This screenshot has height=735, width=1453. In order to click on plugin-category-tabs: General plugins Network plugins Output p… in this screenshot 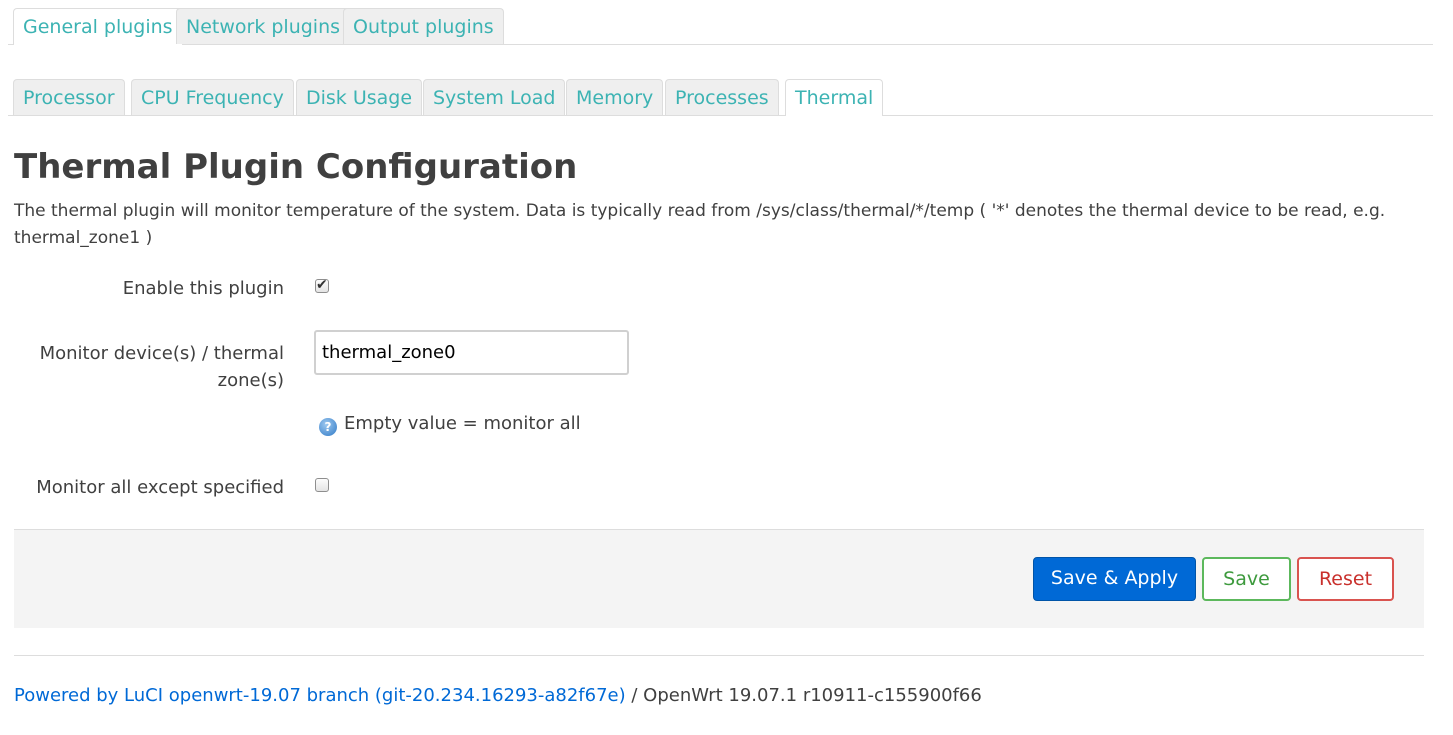, I will do `click(720, 26)`.